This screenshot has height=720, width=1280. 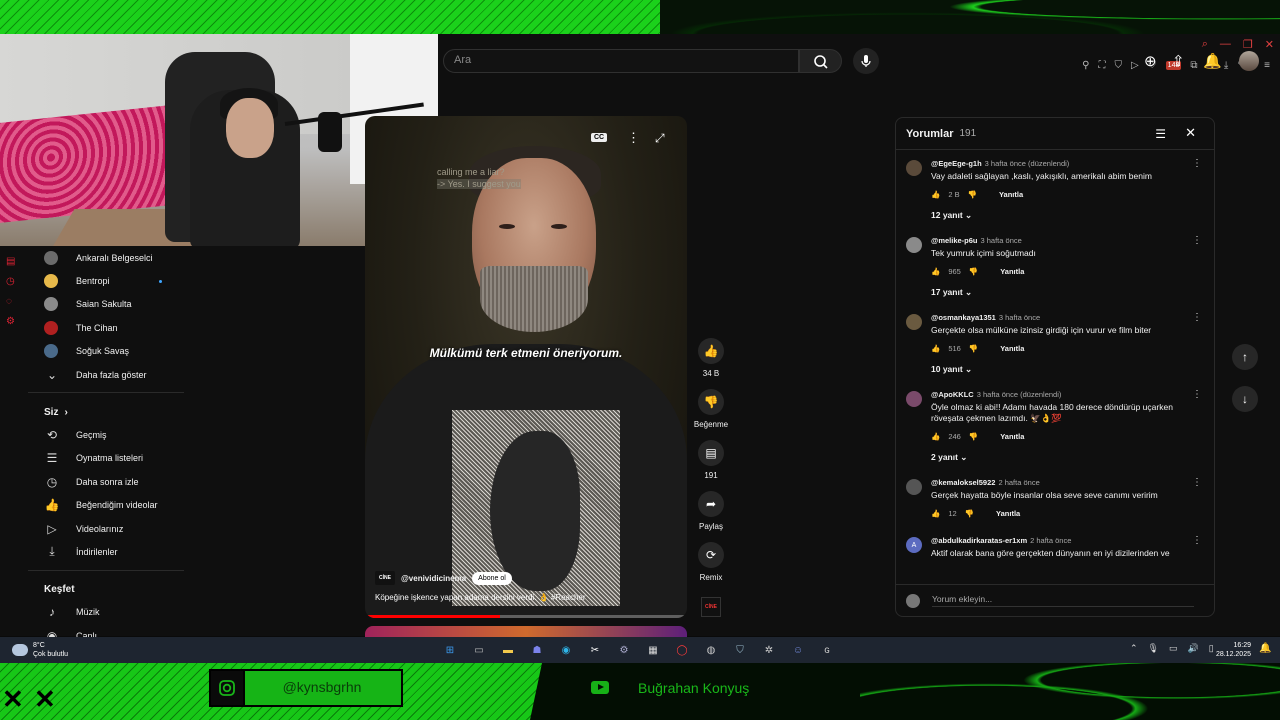 I want to click on mini-library-icon: ▤, so click(x=12, y=262).